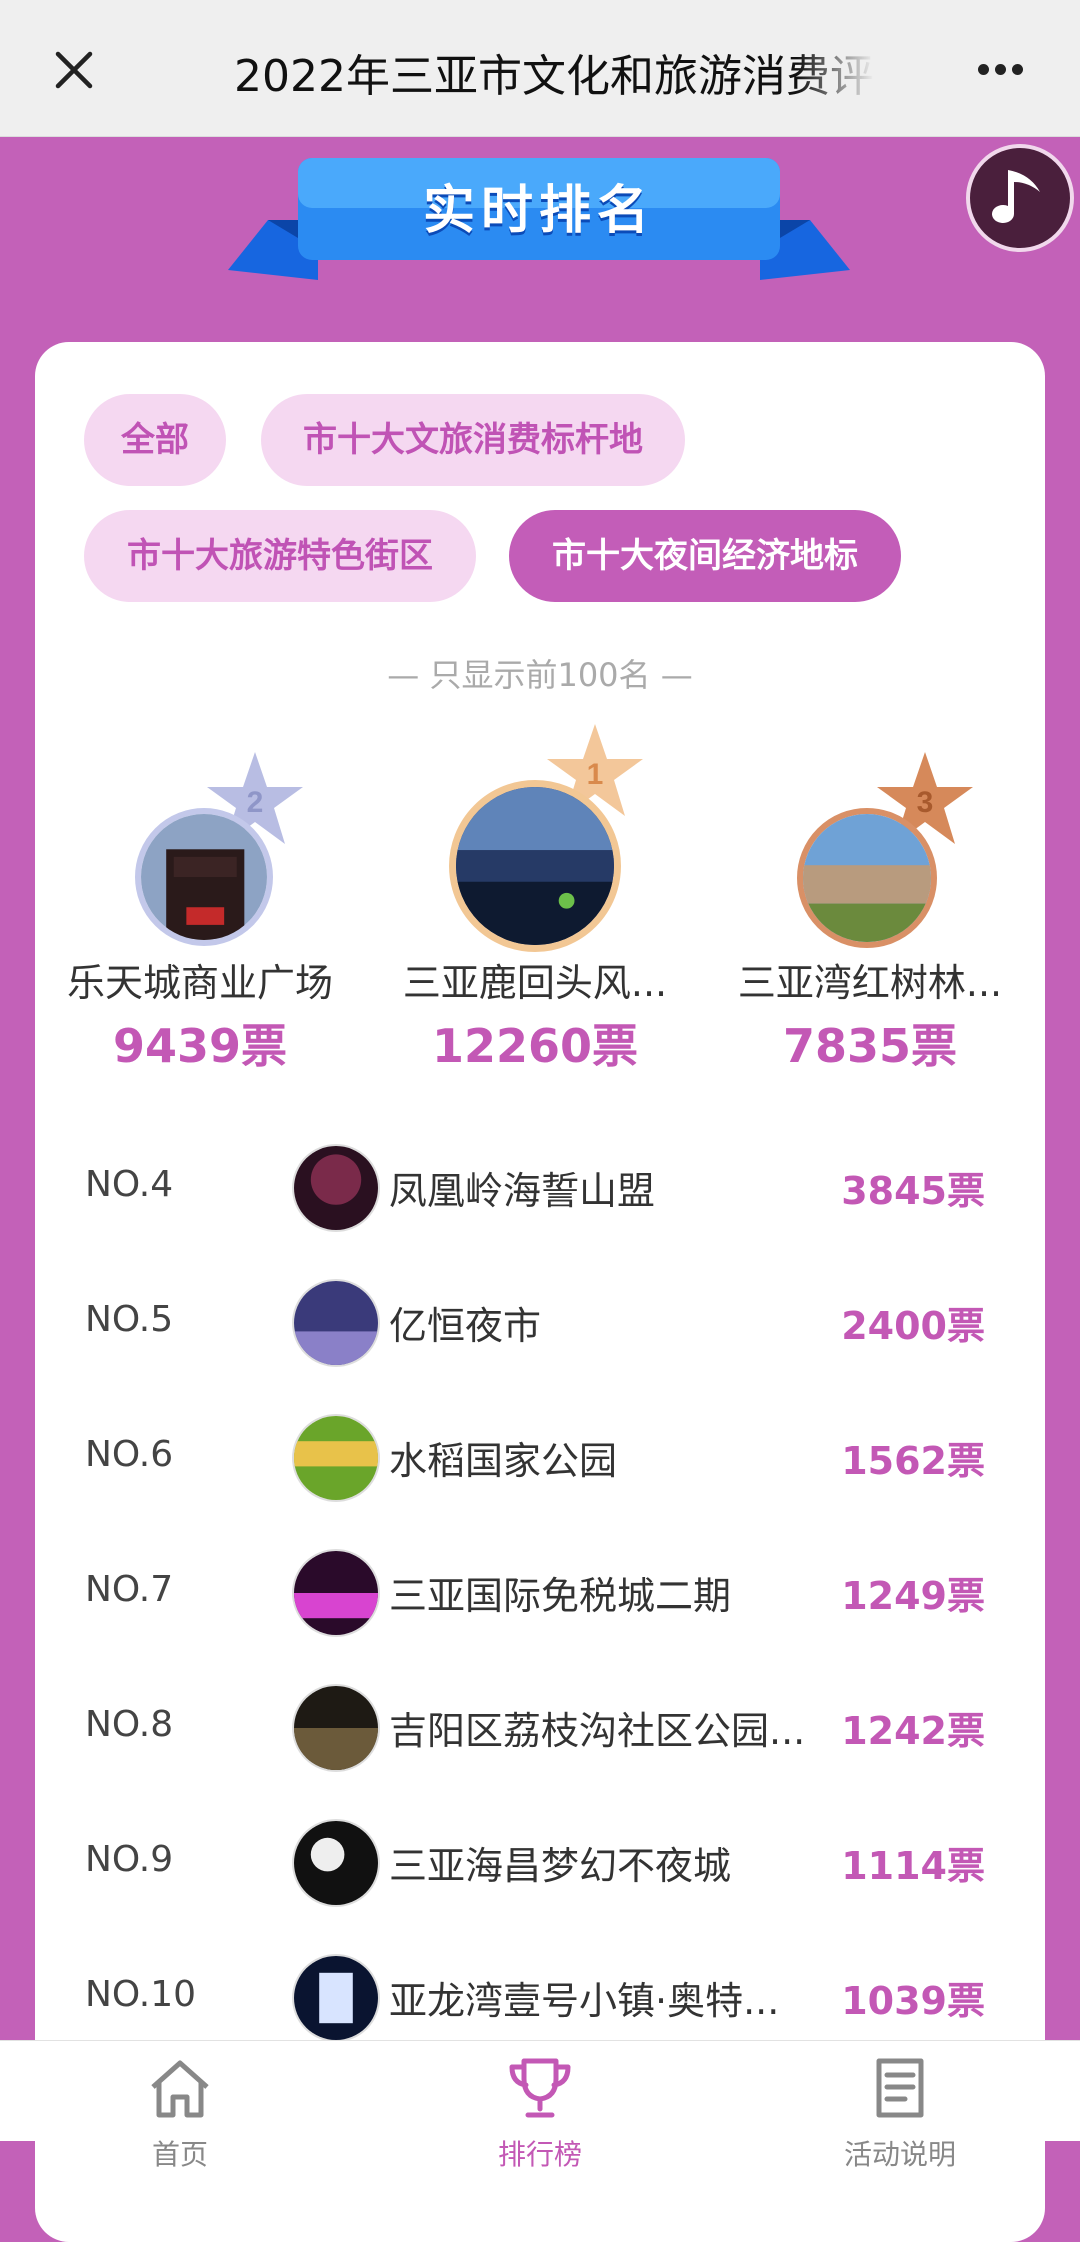  What do you see at coordinates (538, 211) in the screenshot?
I see `banner-title: 实时排名` at bounding box center [538, 211].